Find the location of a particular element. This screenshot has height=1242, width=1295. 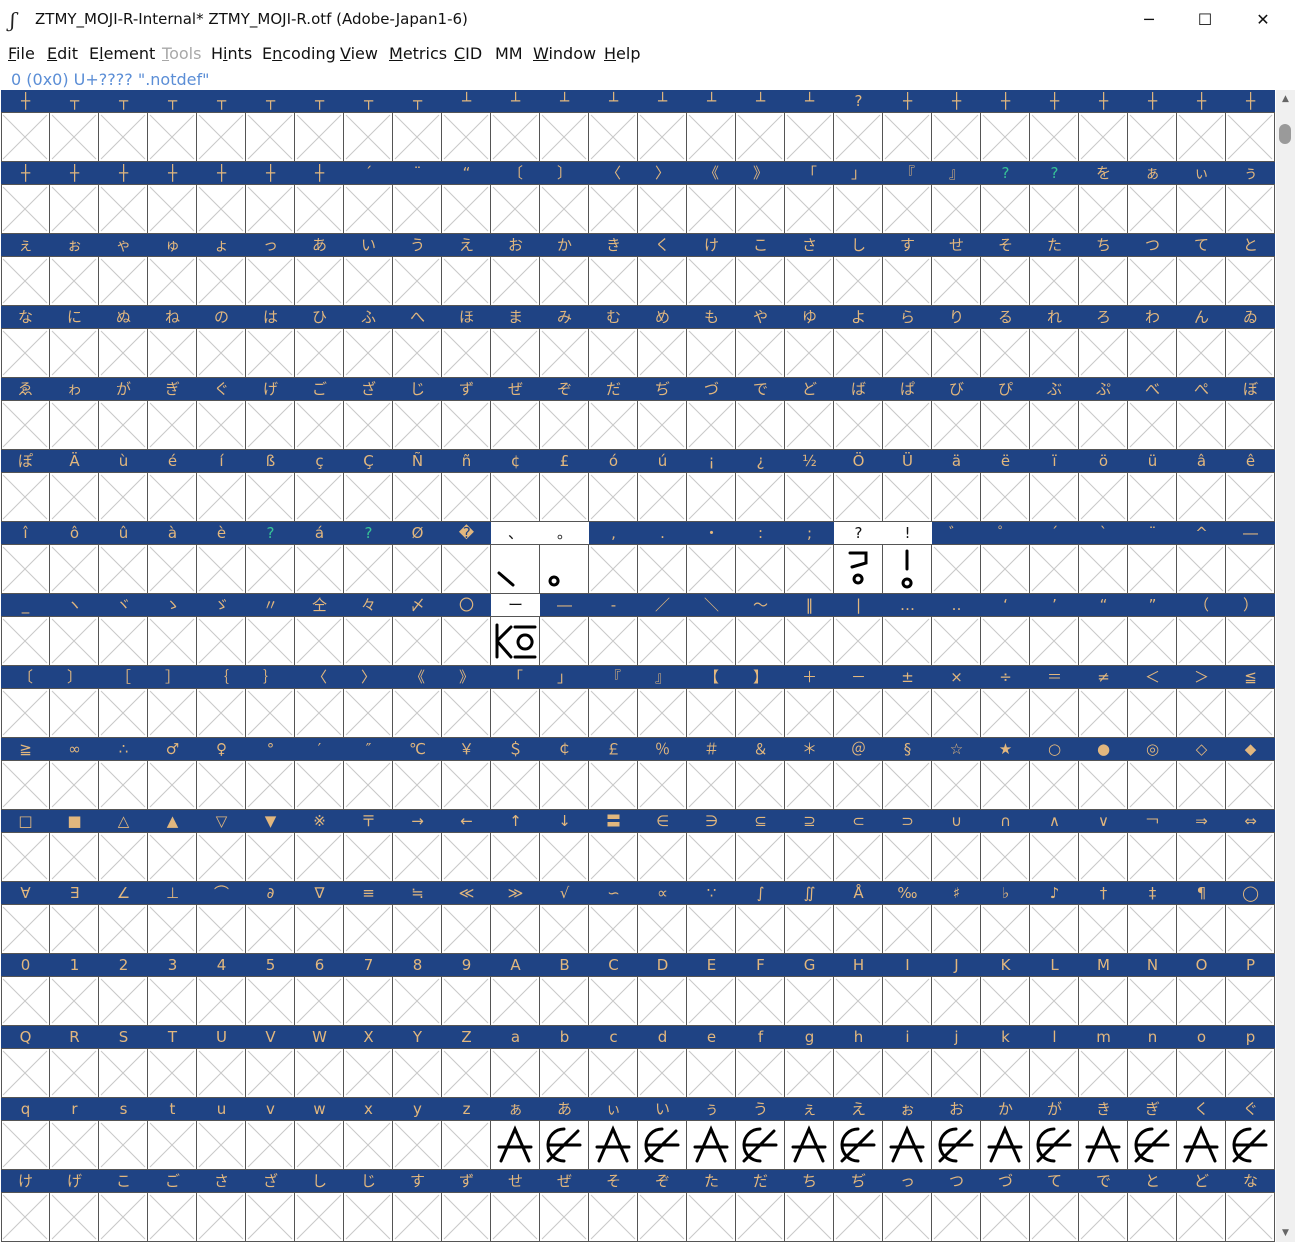

glyph-cell: ） is located at coordinates (1250, 630).